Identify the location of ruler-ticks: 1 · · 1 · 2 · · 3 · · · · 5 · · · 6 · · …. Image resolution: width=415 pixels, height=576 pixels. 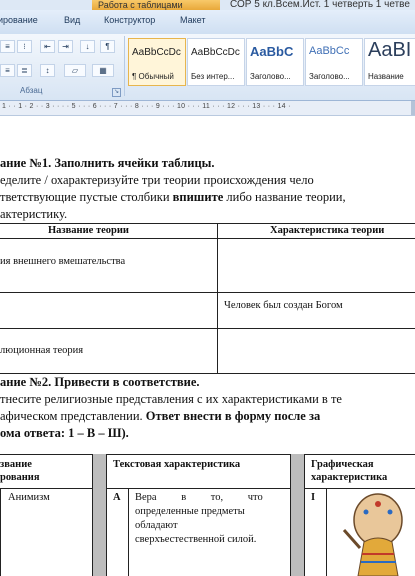
(146, 106).